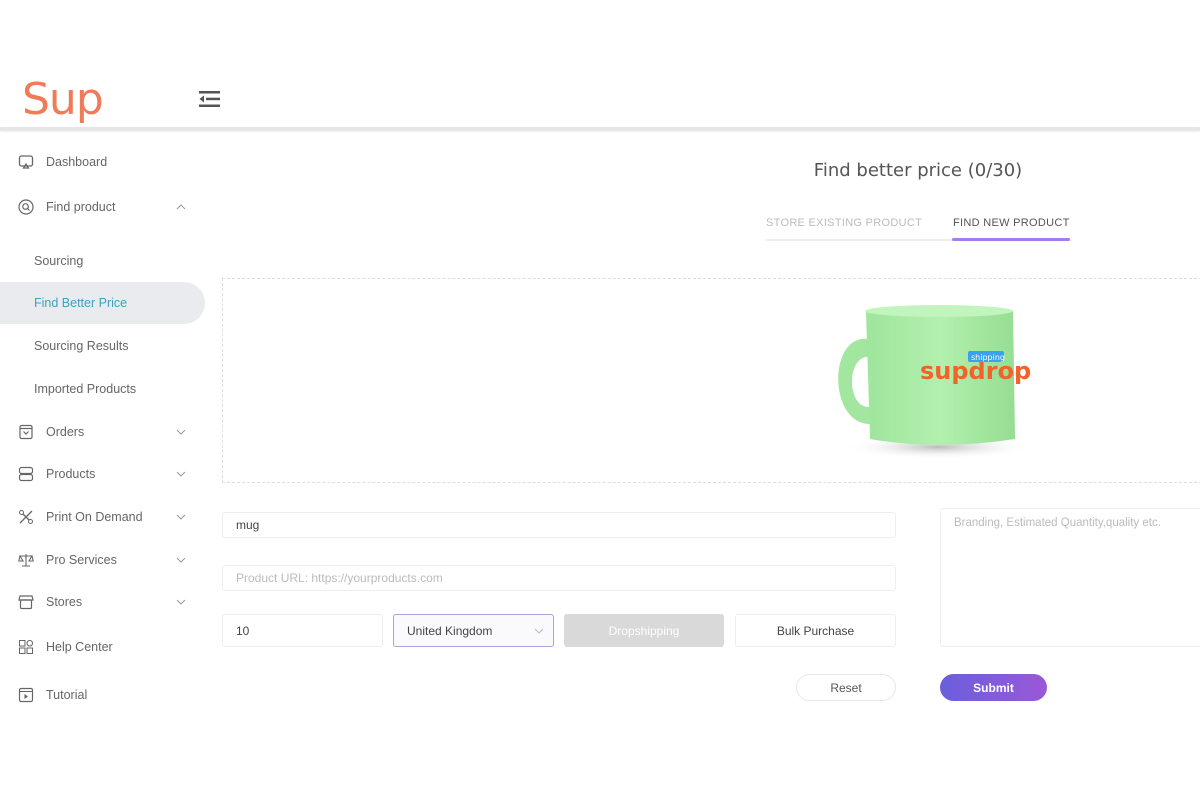  Describe the element at coordinates (81, 303) in the screenshot. I see `sidebar-item-label: Find Better Price` at that location.